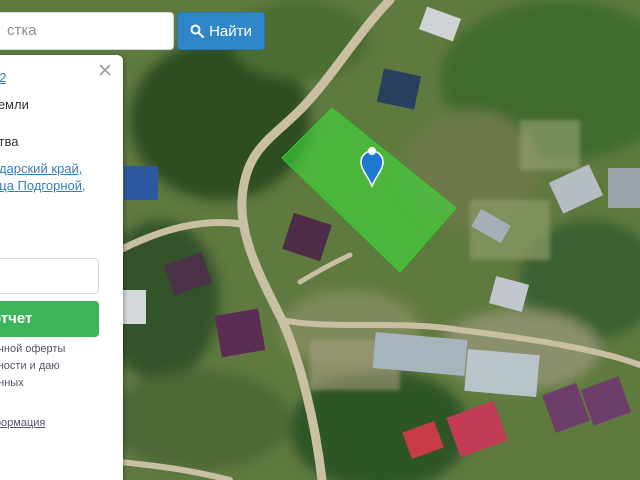 The width and height of the screenshot is (640, 480). Describe the element at coordinates (3, 77) in the screenshot. I see `parcel-number-link: 32` at that location.